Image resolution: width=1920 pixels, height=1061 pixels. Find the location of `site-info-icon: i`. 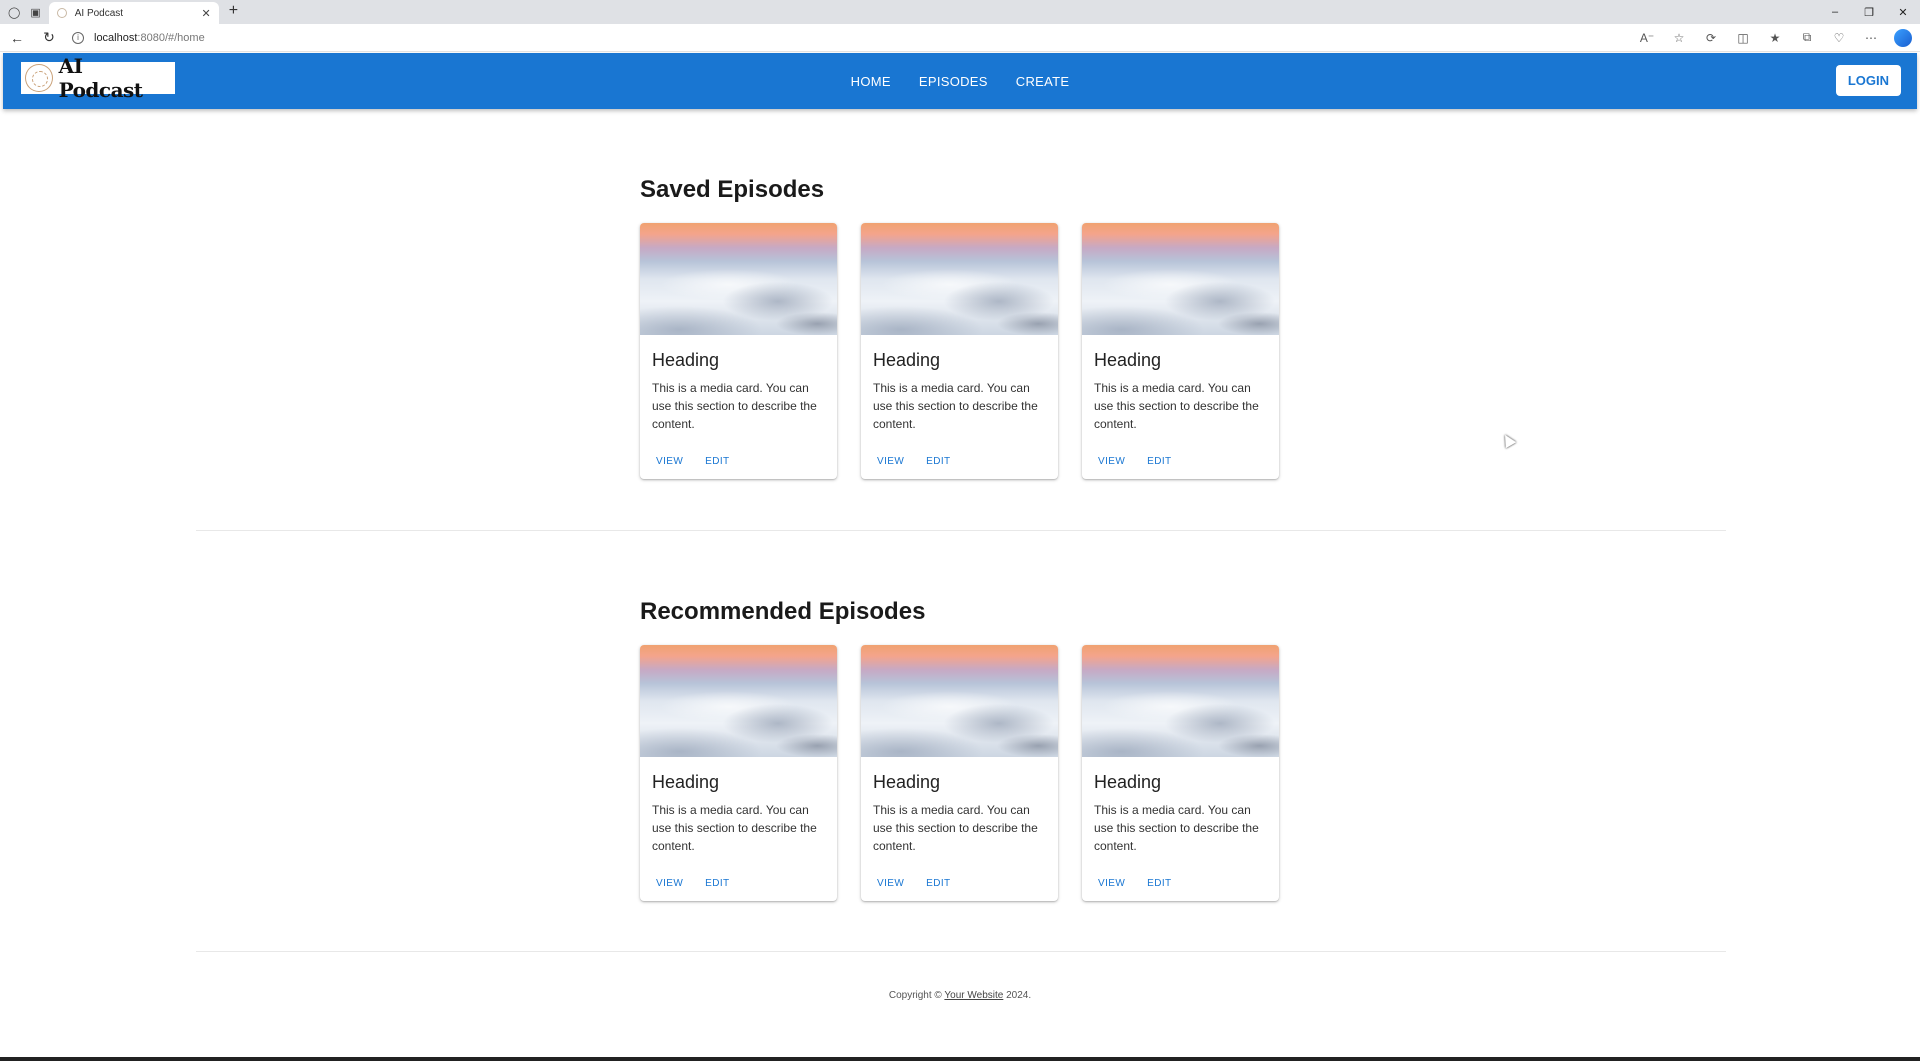

site-info-icon: i is located at coordinates (78, 37).